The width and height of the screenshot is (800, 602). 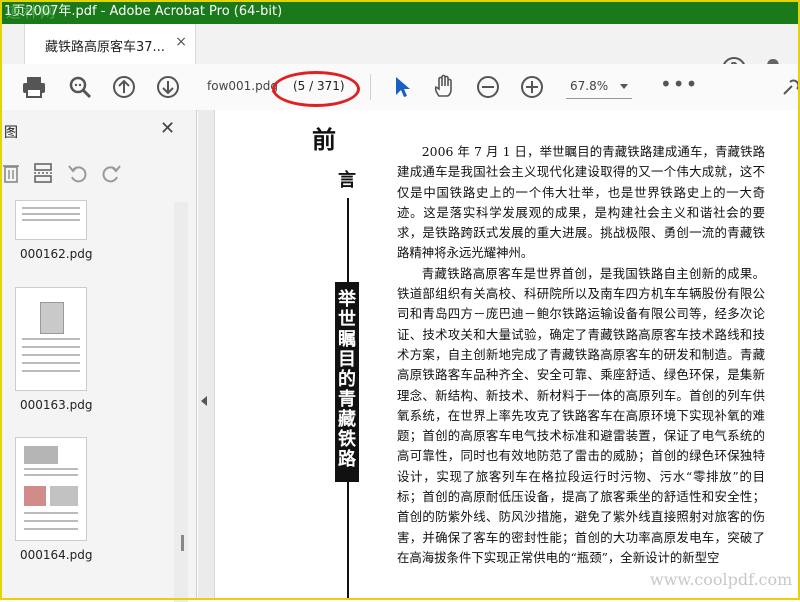 I want to click on close-icon: ×, so click(x=181, y=42).